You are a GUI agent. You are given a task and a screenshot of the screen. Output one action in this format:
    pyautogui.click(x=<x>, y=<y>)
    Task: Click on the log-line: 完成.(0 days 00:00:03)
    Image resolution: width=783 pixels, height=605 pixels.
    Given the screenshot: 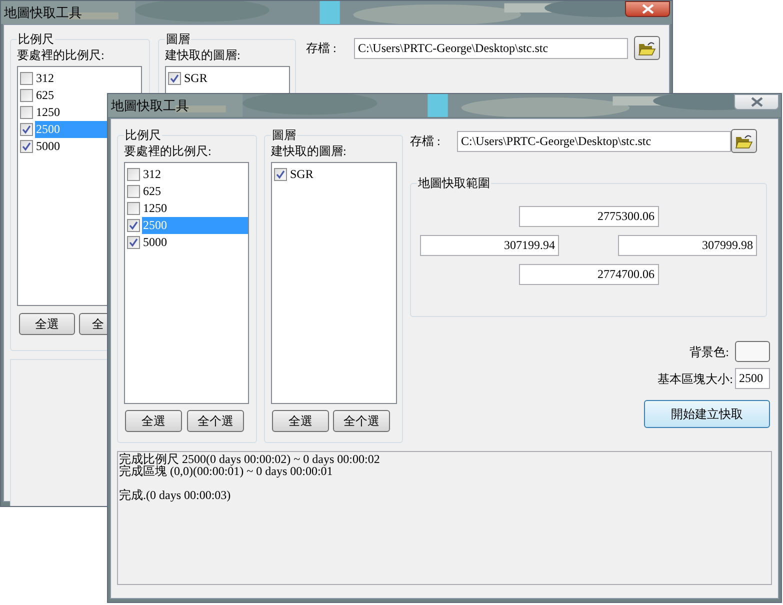 What is the action you would take?
    pyautogui.click(x=175, y=495)
    